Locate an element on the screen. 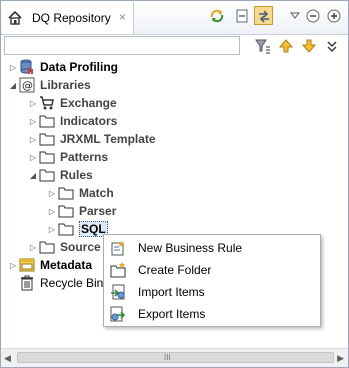 The height and width of the screenshot is (368, 349). minimize-icon is located at coordinates (312, 15).